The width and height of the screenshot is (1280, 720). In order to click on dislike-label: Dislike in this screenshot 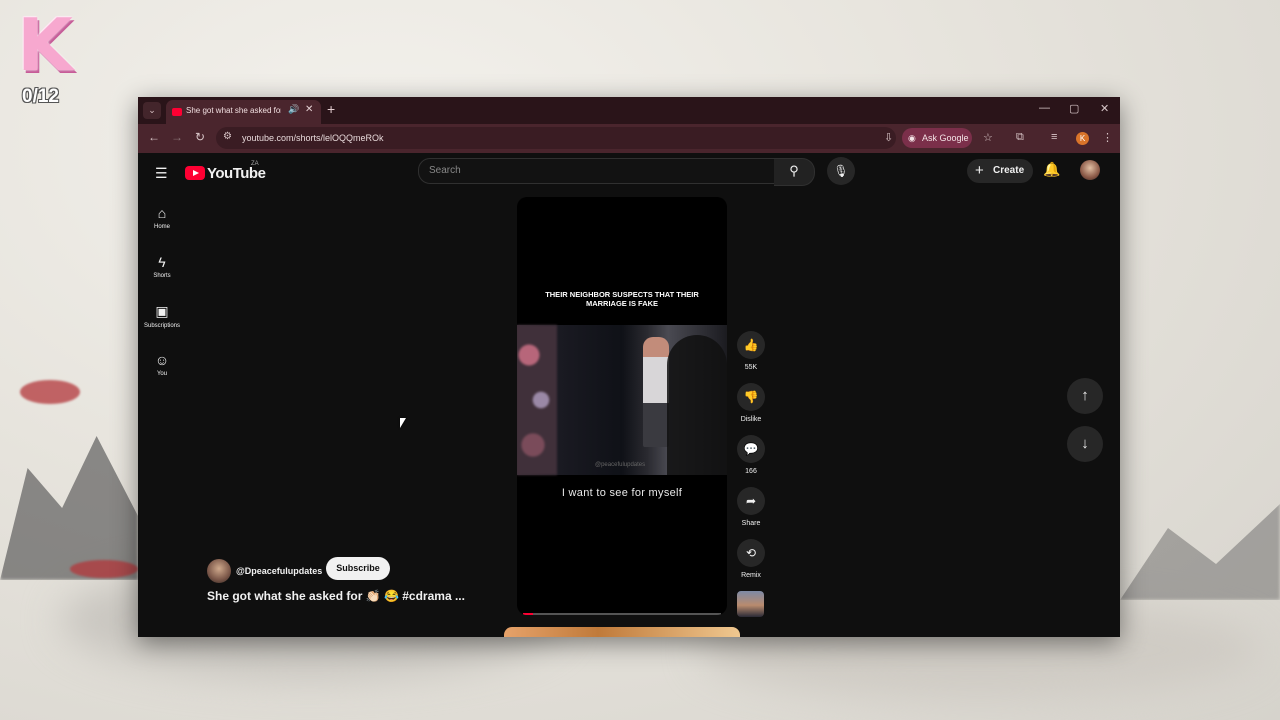, I will do `click(751, 419)`.